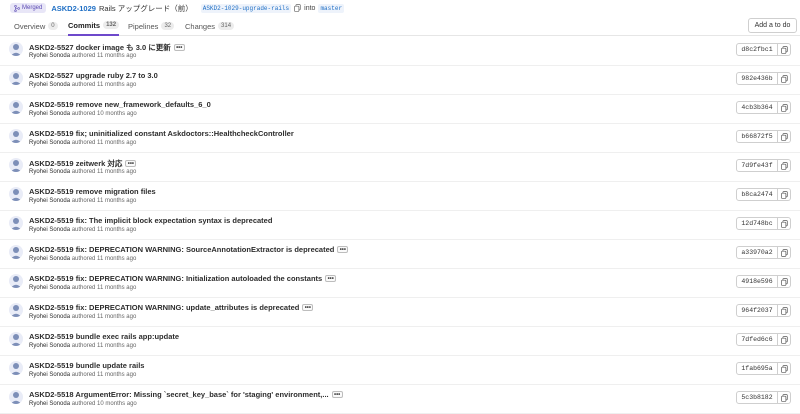  Describe the element at coordinates (94, 26) in the screenshot. I see `tab-commits: Commits 132` at that location.